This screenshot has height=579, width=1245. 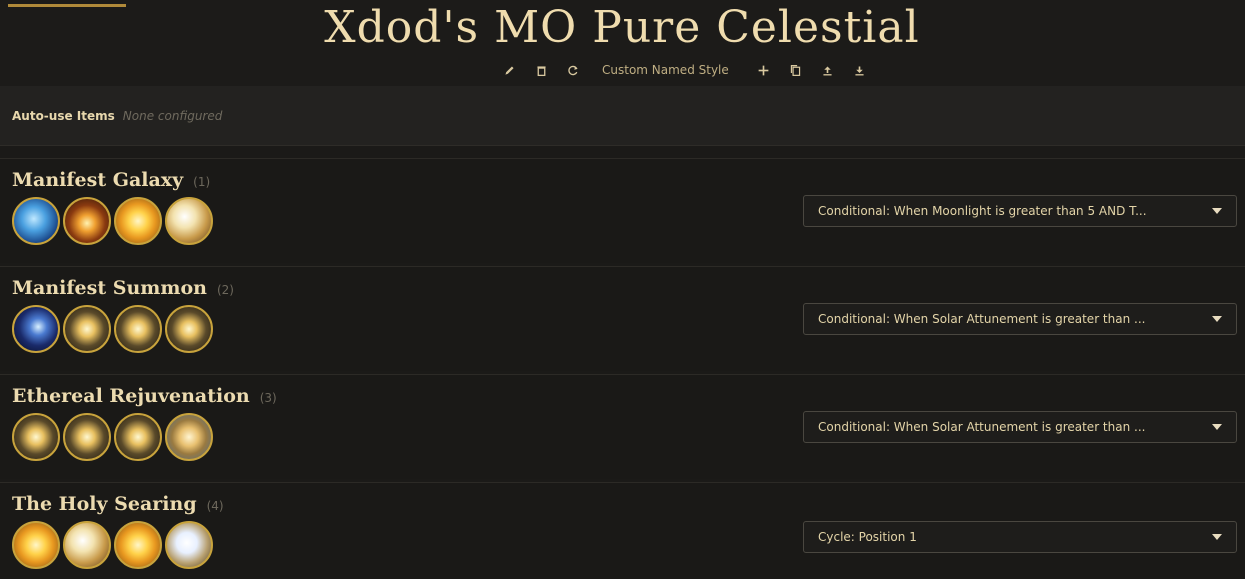 I want to click on refresh-icon, so click(x=573, y=70).